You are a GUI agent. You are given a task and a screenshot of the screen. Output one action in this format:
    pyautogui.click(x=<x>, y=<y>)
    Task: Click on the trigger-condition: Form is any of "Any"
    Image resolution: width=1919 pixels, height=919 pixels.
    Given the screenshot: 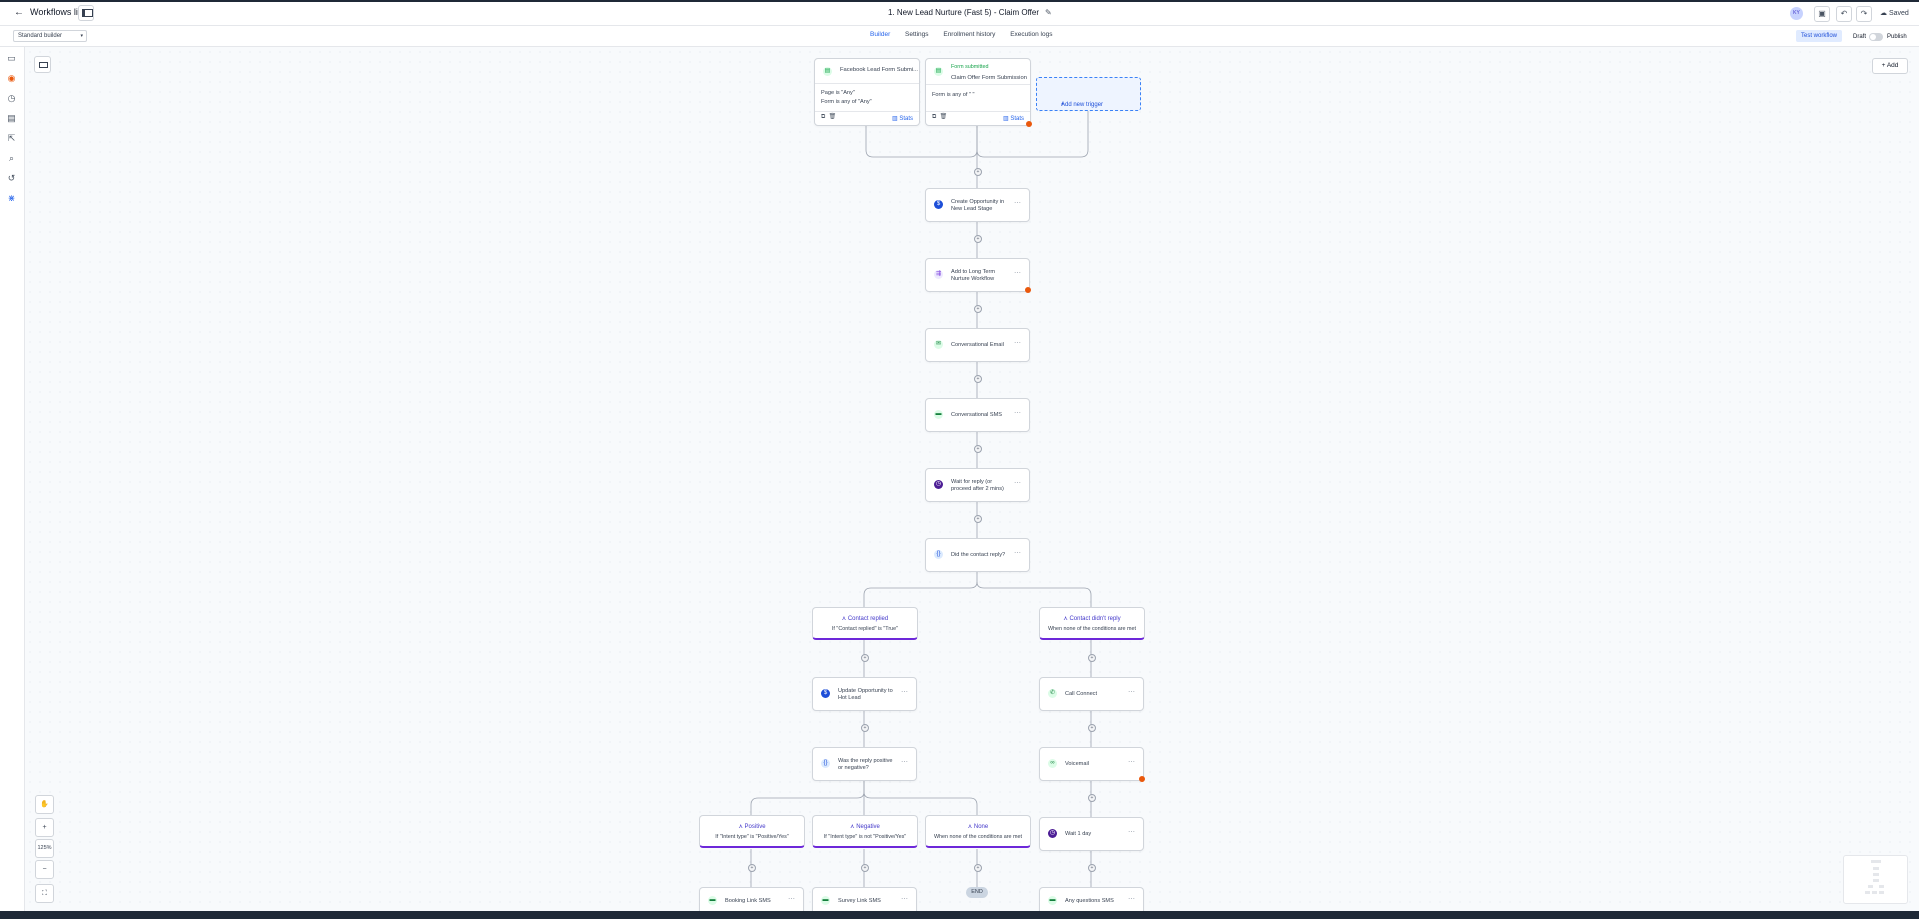 What is the action you would take?
    pyautogui.click(x=846, y=102)
    